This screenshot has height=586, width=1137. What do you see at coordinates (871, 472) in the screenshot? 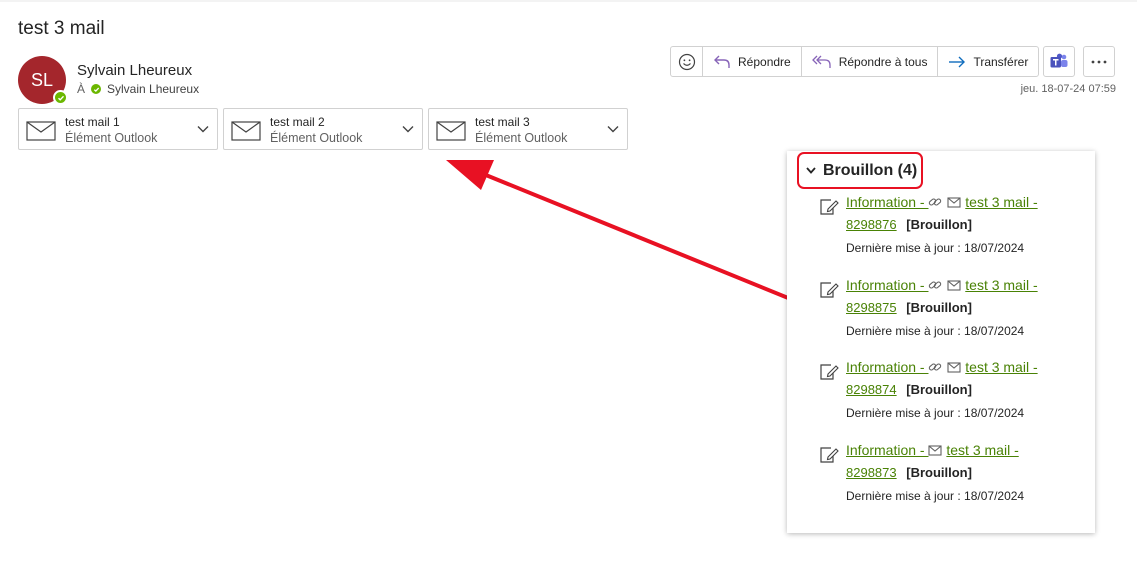
I see `draft-number: 8298873` at bounding box center [871, 472].